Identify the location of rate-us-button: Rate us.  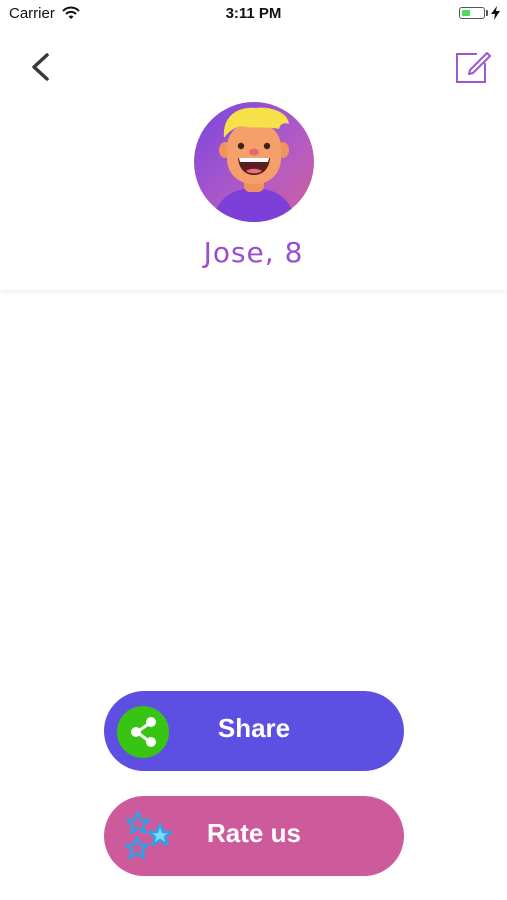
(254, 836).